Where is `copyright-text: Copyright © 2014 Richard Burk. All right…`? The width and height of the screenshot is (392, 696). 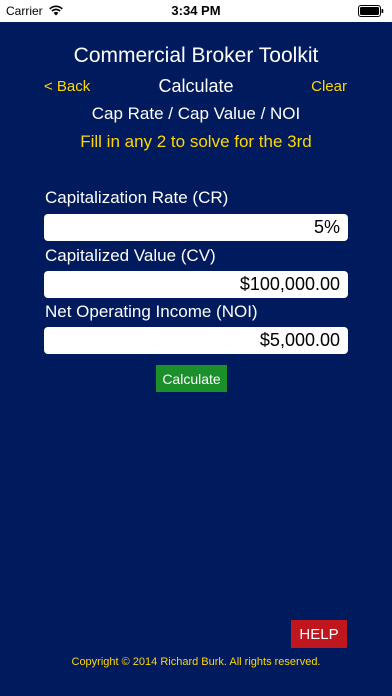
copyright-text: Copyright © 2014 Richard Burk. All right… is located at coordinates (196, 662).